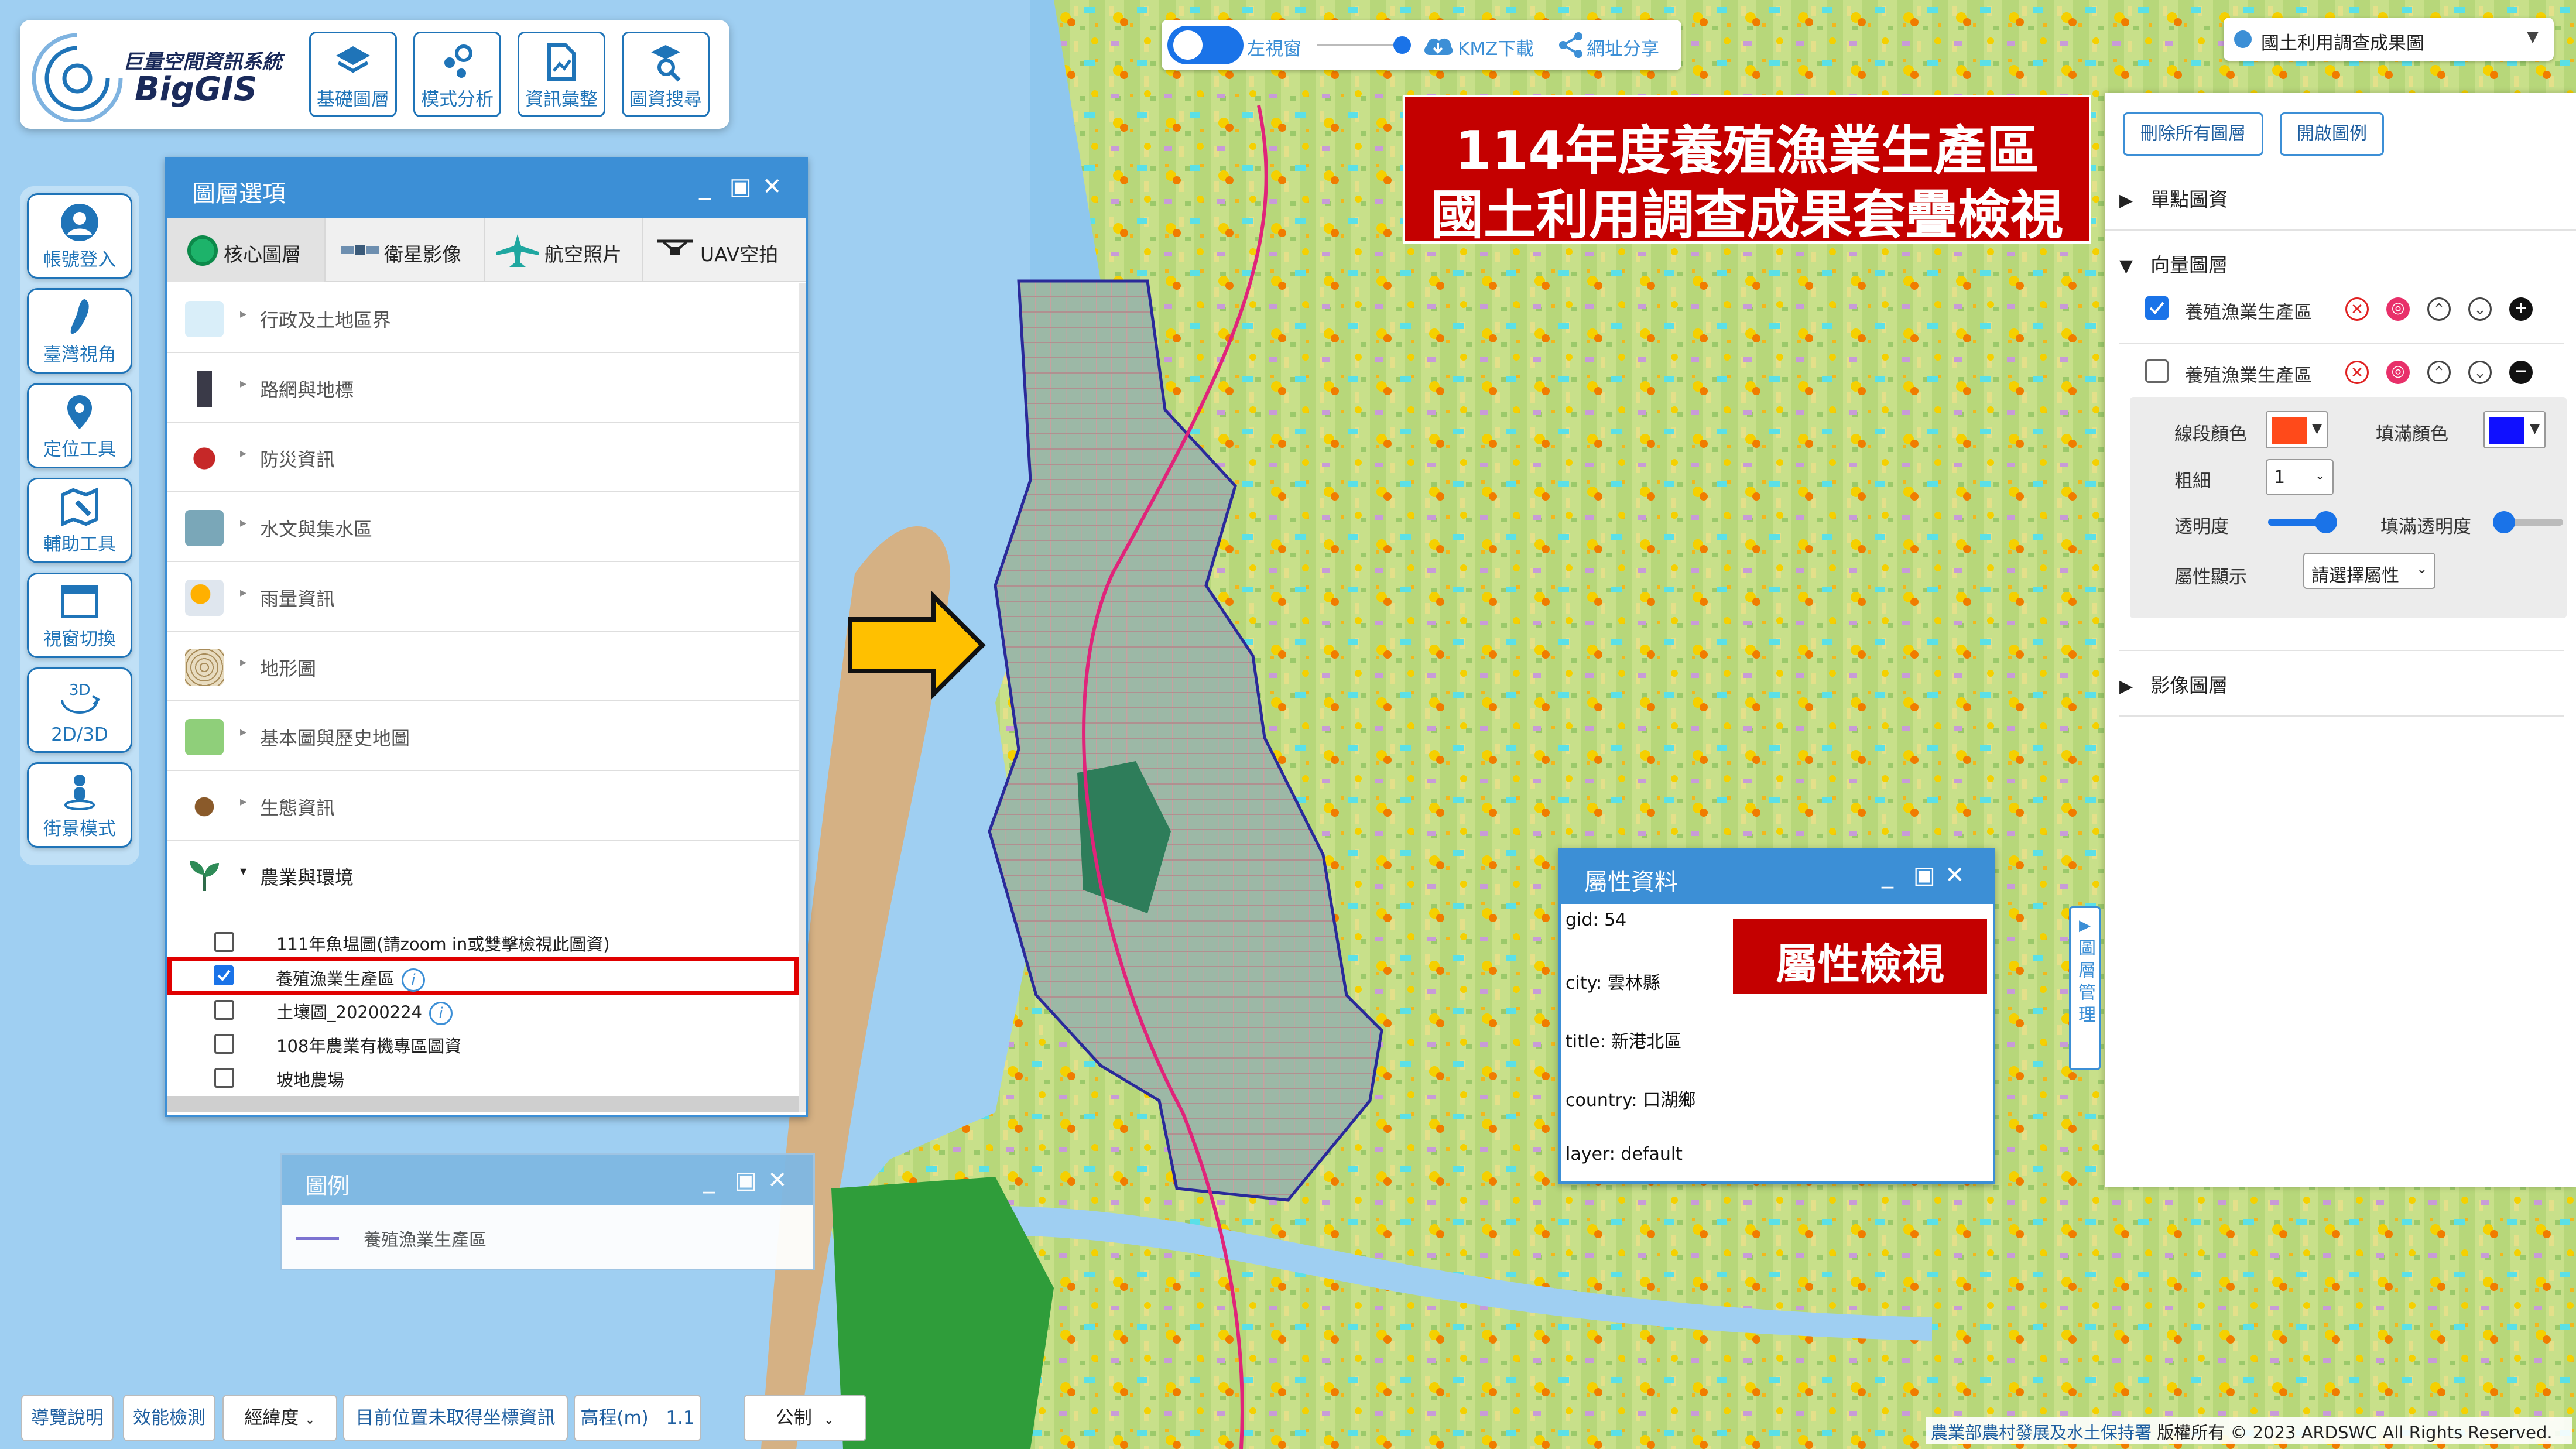 This screenshot has height=1449, width=2576. What do you see at coordinates (2369, 571) in the screenshot?
I see `attribute-select: 請選擇屬性 ⌄` at bounding box center [2369, 571].